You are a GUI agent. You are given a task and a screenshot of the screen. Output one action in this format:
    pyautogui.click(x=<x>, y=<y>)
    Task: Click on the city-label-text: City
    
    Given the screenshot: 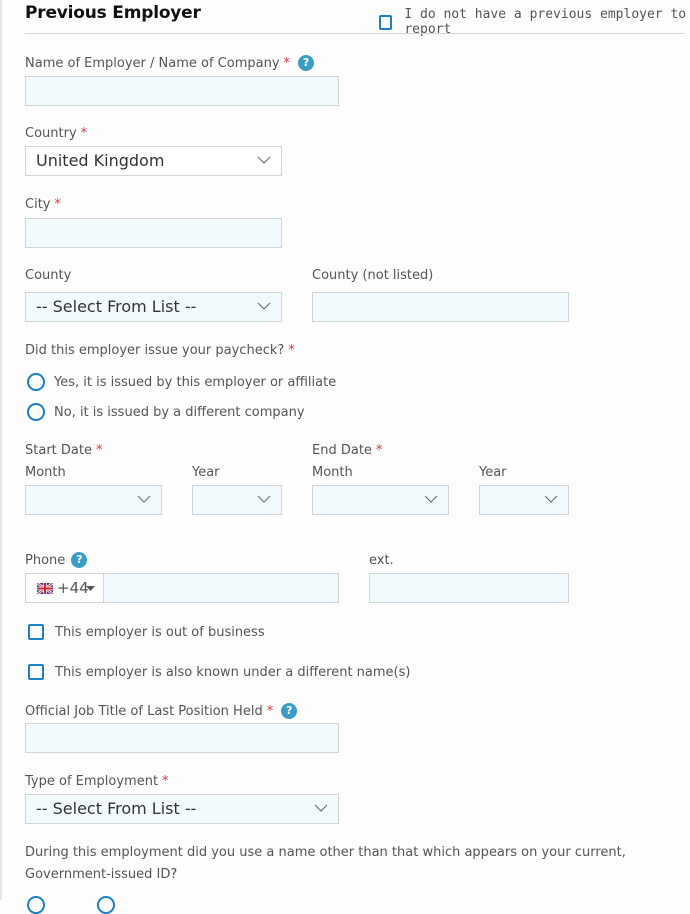 What is the action you would take?
    pyautogui.click(x=38, y=204)
    